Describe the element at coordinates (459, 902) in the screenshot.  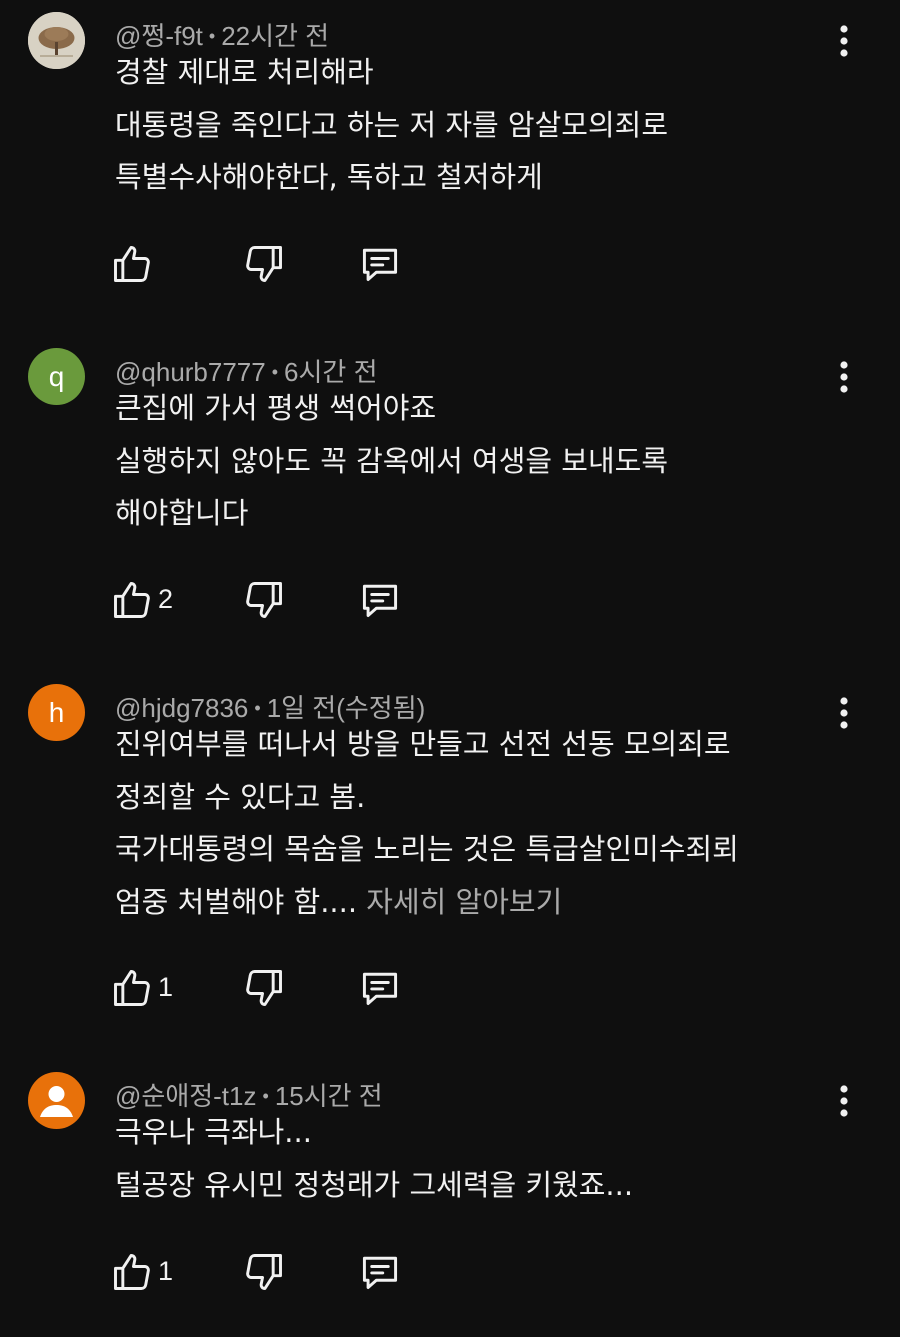
I see `read-more-link: 자세히 알아보기` at that location.